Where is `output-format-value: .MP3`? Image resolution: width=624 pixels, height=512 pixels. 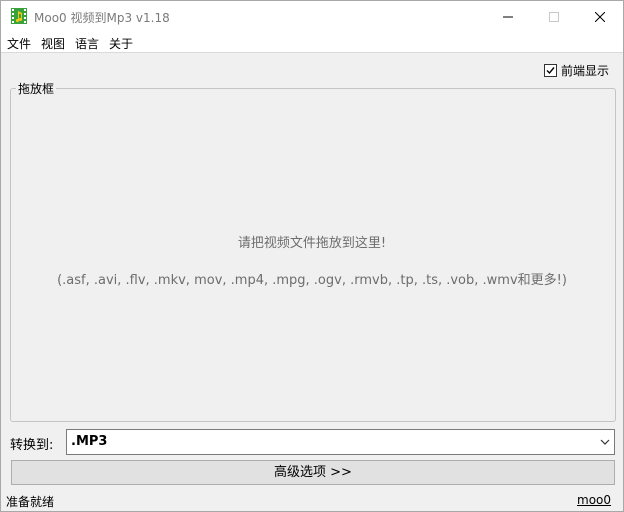
output-format-value: .MP3 is located at coordinates (89, 441).